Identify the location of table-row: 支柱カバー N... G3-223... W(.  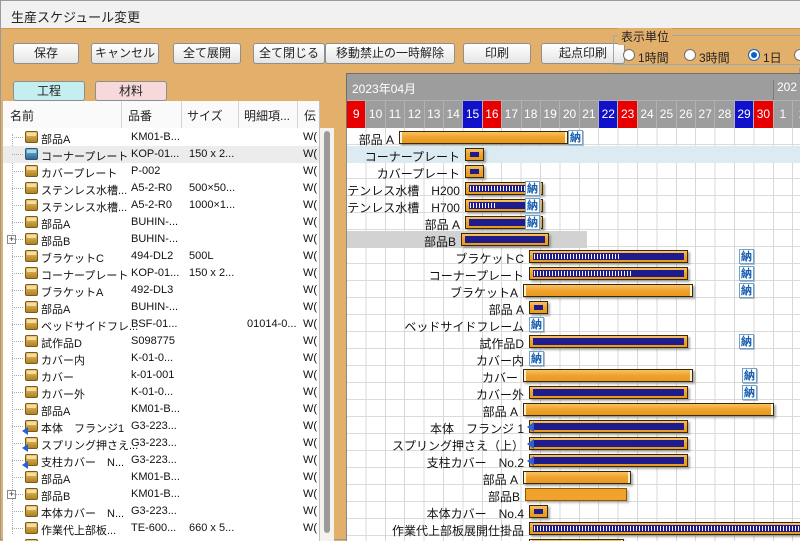
(161, 460).